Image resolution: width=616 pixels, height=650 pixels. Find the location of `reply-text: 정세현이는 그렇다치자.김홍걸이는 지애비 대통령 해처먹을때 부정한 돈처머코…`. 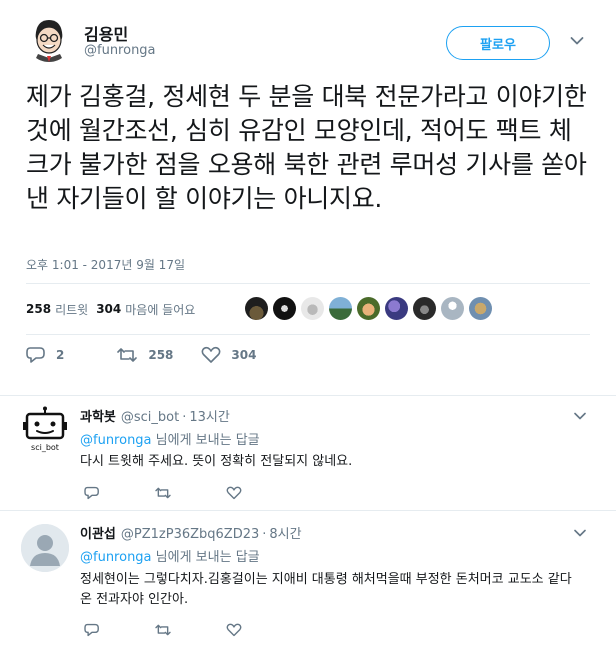

reply-text: 정세현이는 그렇다치자.김홍걸이는 지애비 대통령 해처먹을때 부정한 돈처머코… is located at coordinates (326, 589).